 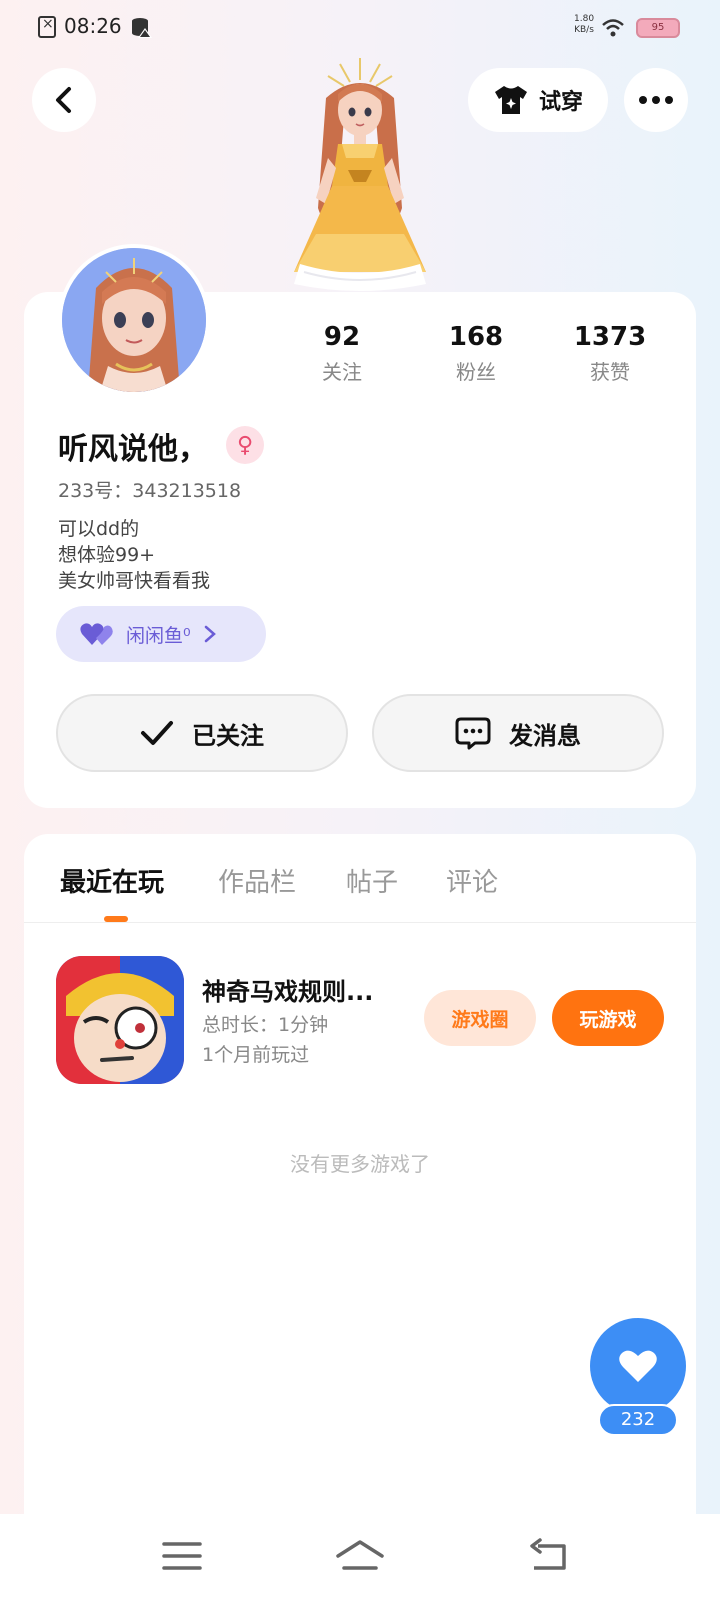 I want to click on back-button, so click(x=64, y=100).